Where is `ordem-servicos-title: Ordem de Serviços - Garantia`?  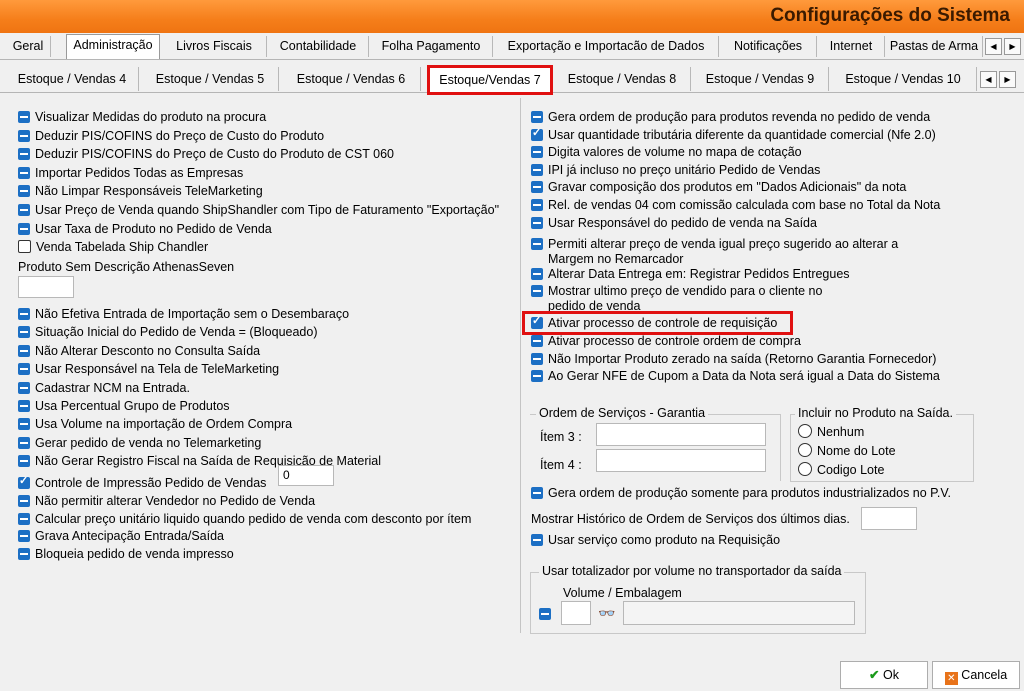
ordem-servicos-title: Ordem de Serviços - Garantia is located at coordinates (622, 413).